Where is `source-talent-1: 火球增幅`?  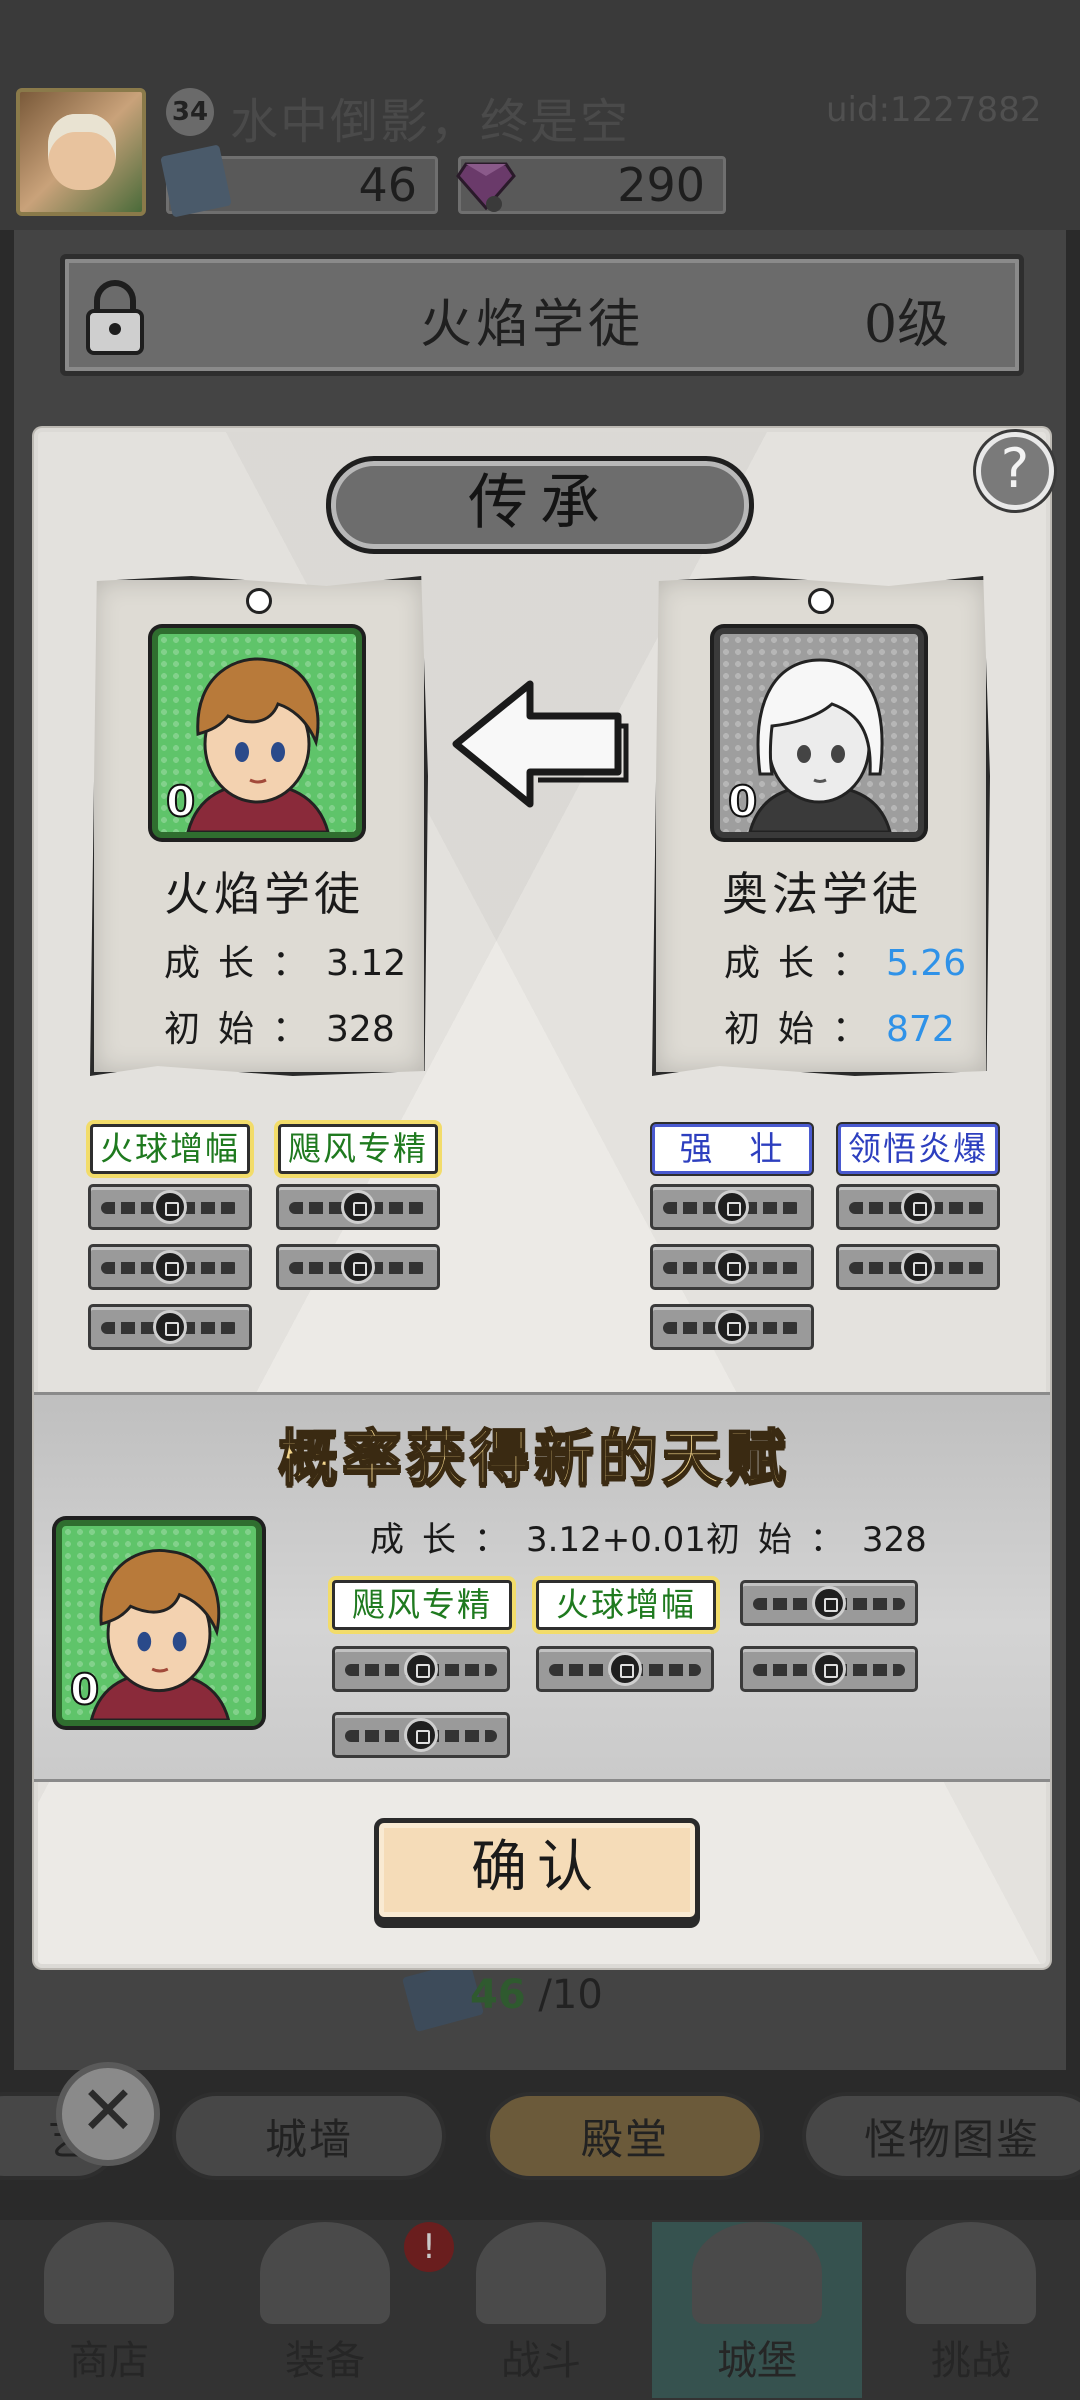
source-talent-1: 火球增幅 is located at coordinates (170, 1149).